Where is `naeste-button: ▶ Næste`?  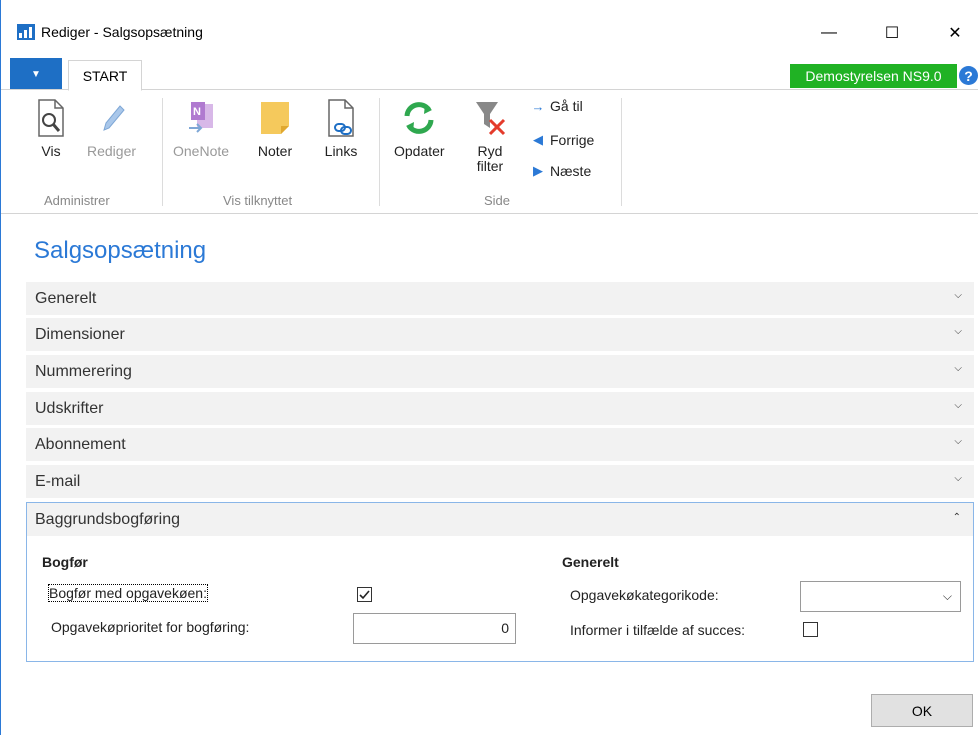
naeste-button: ▶ Næste is located at coordinates (560, 171).